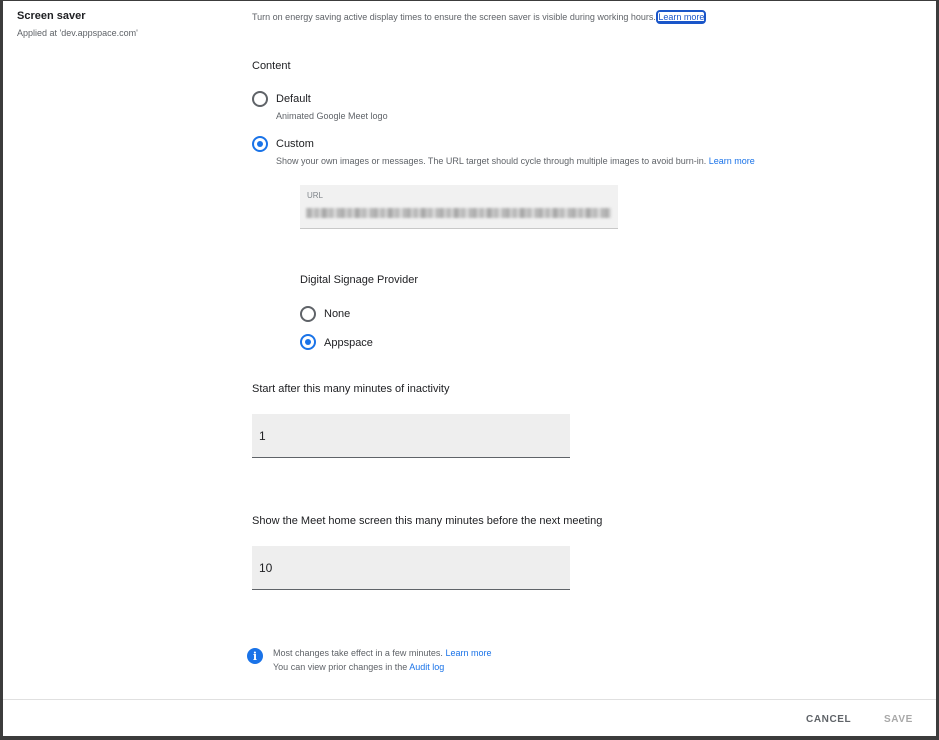  What do you see at coordinates (255, 656) in the screenshot?
I see `info-icon: i` at bounding box center [255, 656].